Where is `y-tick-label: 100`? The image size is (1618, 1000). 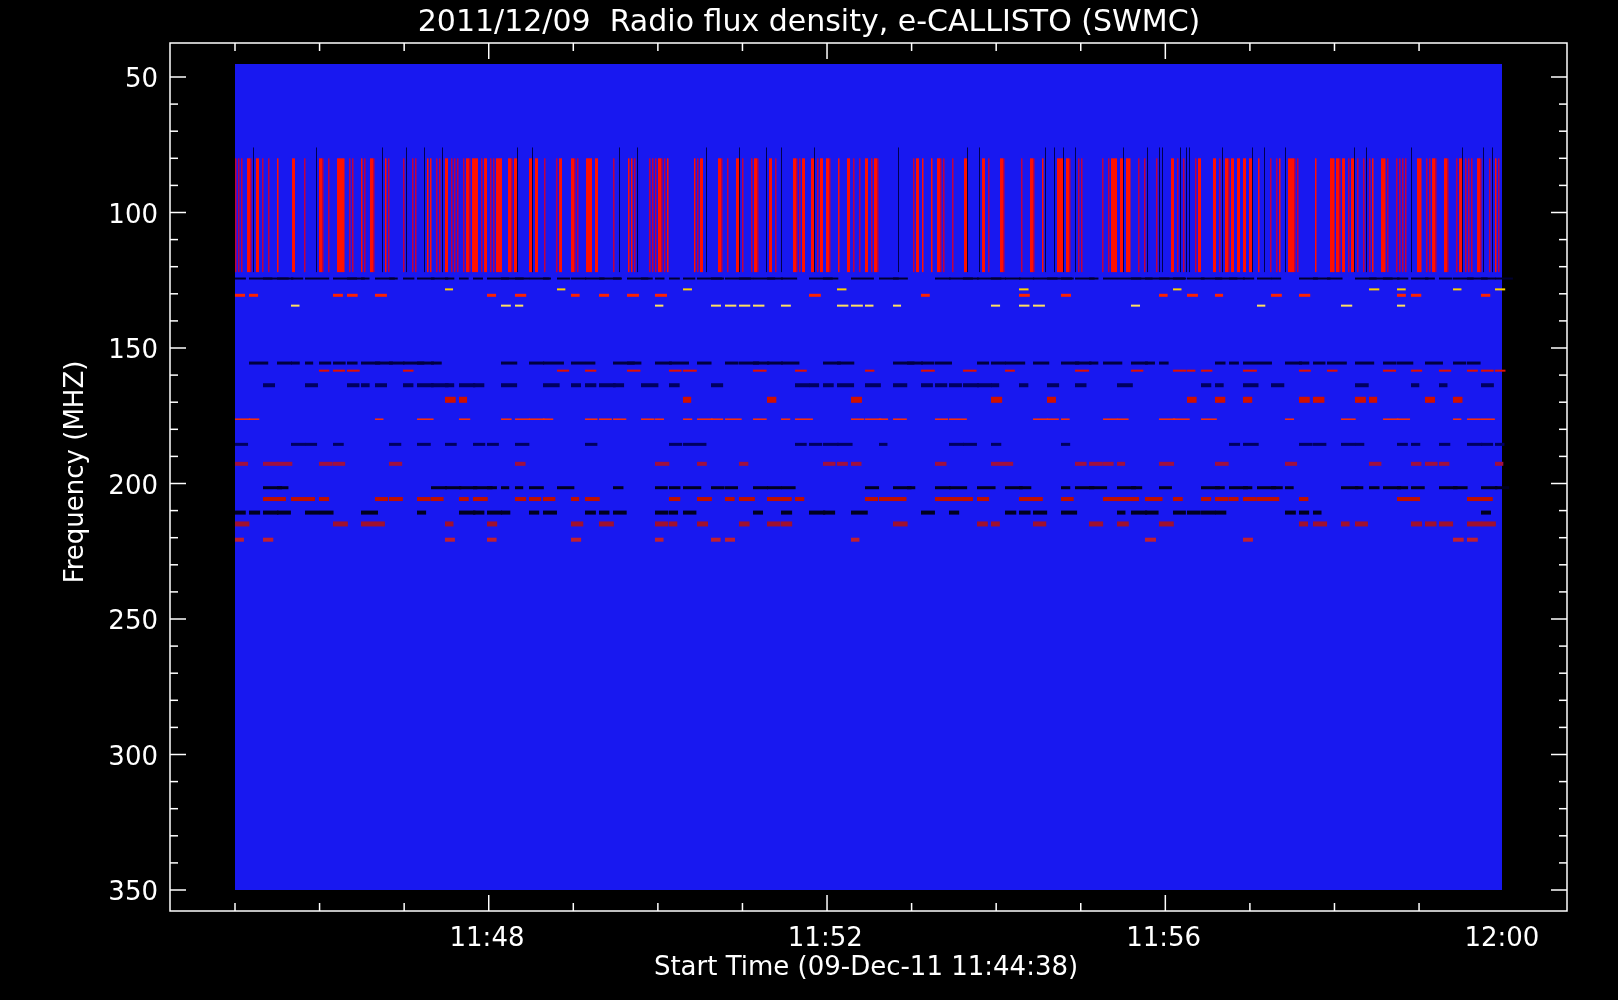
y-tick-label: 100 is located at coordinates (133, 213).